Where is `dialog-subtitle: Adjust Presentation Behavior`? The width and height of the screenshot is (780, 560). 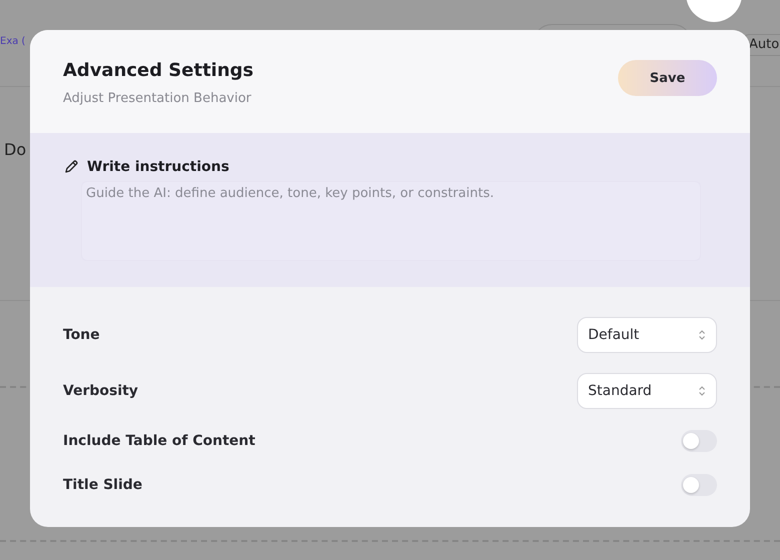
dialog-subtitle: Adjust Presentation Behavior is located at coordinates (157, 98).